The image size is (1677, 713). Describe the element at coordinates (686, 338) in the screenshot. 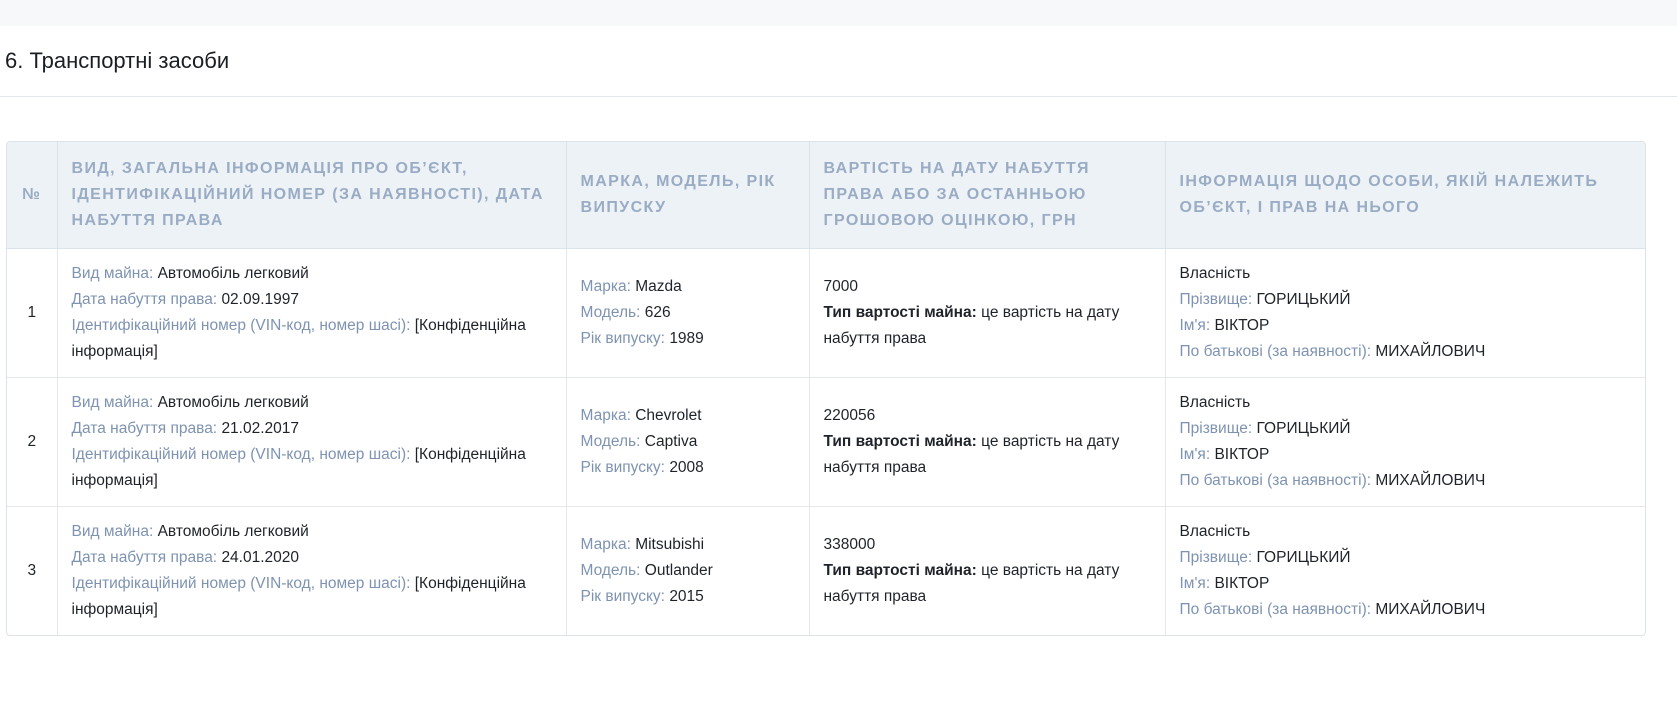

I see `year-value: 1989` at that location.